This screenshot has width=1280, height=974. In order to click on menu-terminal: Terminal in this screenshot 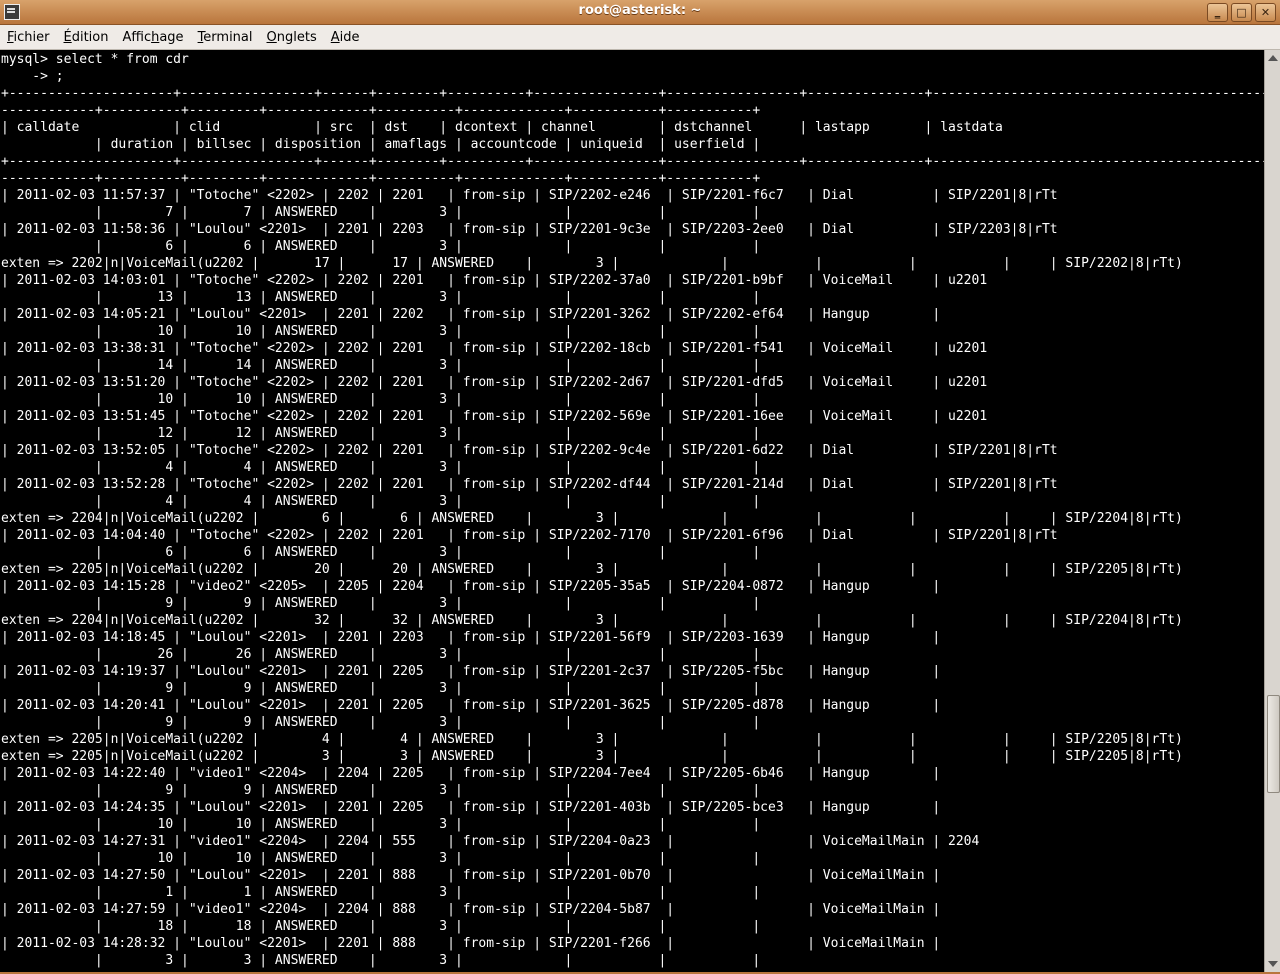, I will do `click(225, 37)`.